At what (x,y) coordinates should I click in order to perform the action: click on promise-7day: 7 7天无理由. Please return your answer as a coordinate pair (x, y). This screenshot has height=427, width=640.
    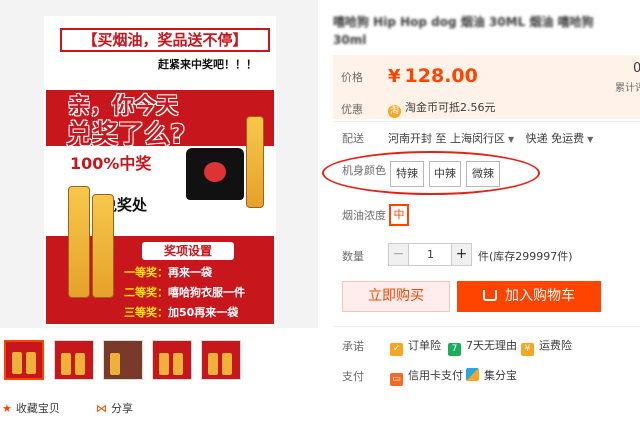
    Looking at the image, I should click on (482, 346).